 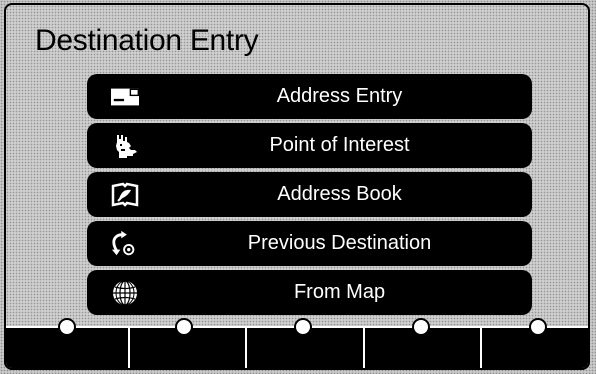 What do you see at coordinates (125, 244) in the screenshot?
I see `return-arrow-icon` at bounding box center [125, 244].